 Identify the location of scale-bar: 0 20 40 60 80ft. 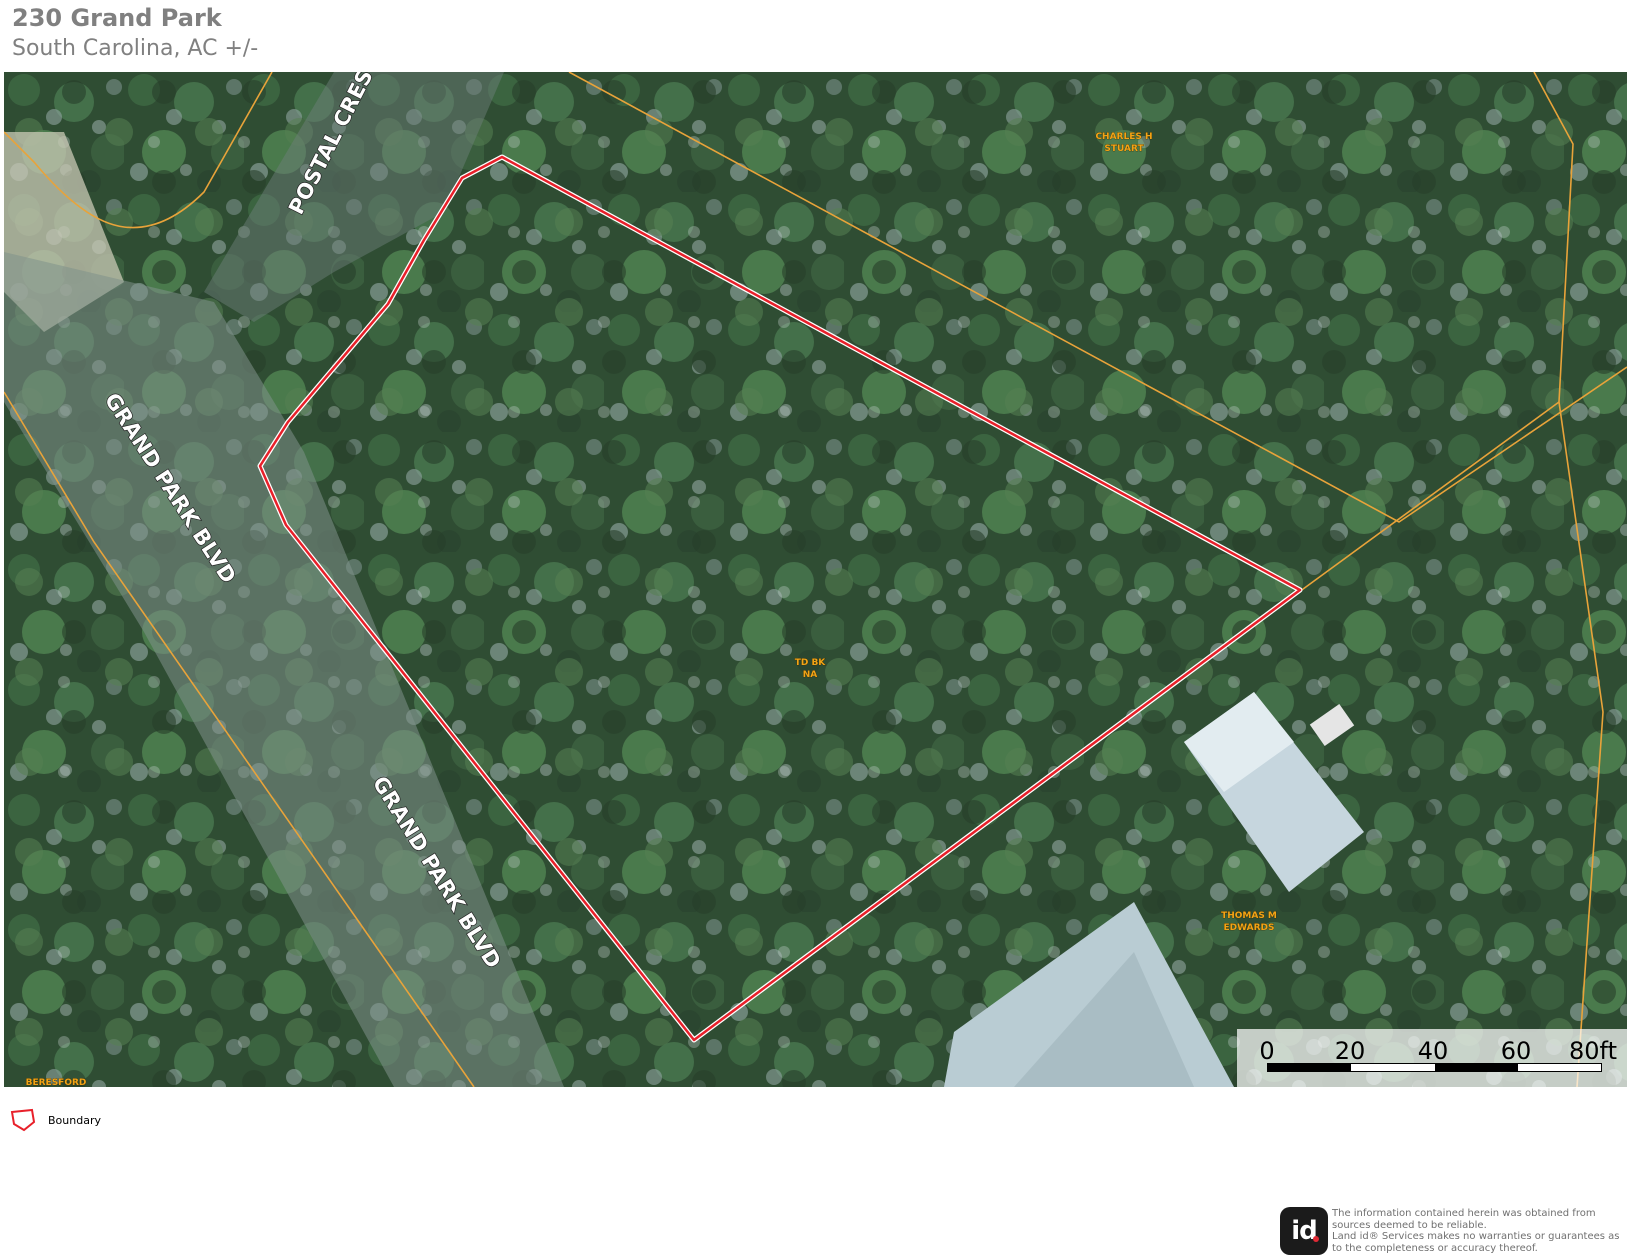
(1432, 1058).